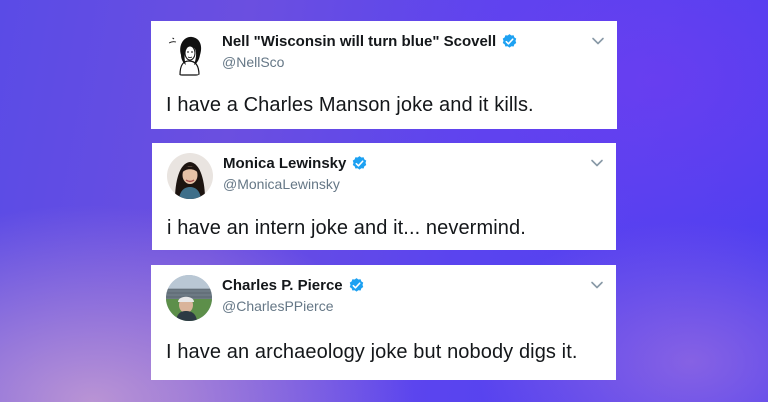 The width and height of the screenshot is (768, 402). What do you see at coordinates (281, 184) in the screenshot?
I see `handle: @MonicaLewinsky` at bounding box center [281, 184].